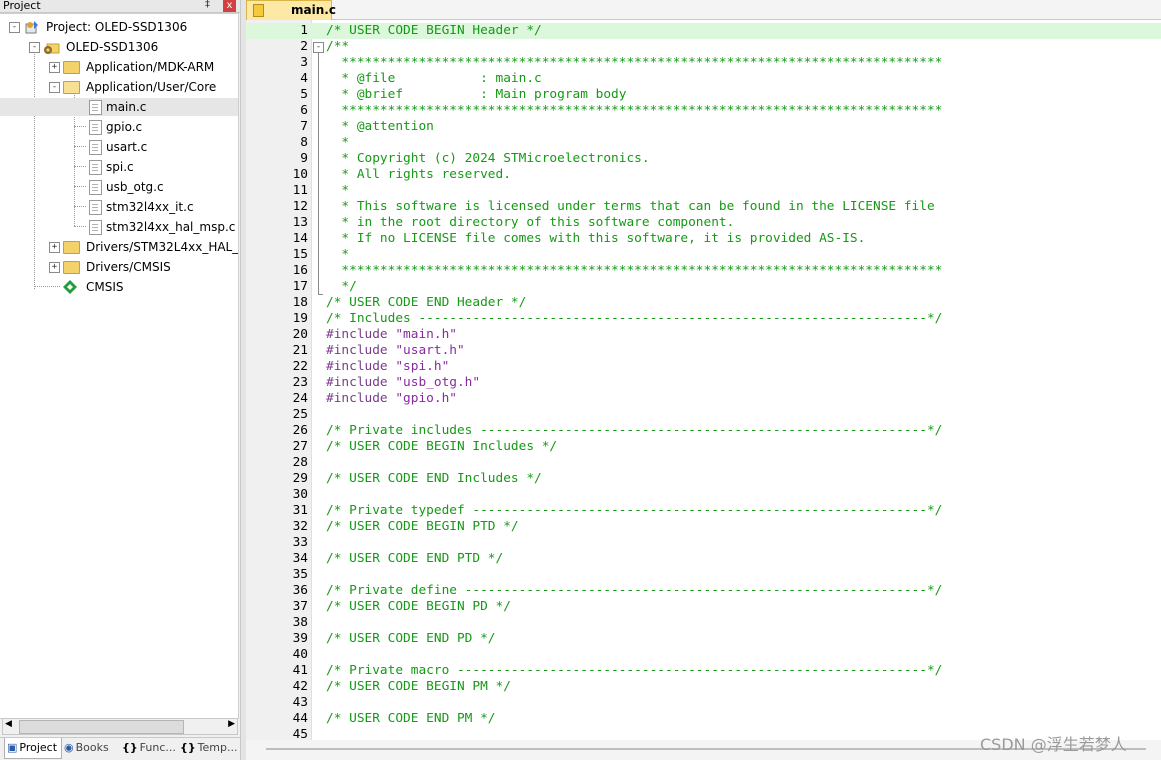 This screenshot has height=760, width=1161. Describe the element at coordinates (300, 590) in the screenshot. I see `line-number: 36` at that location.